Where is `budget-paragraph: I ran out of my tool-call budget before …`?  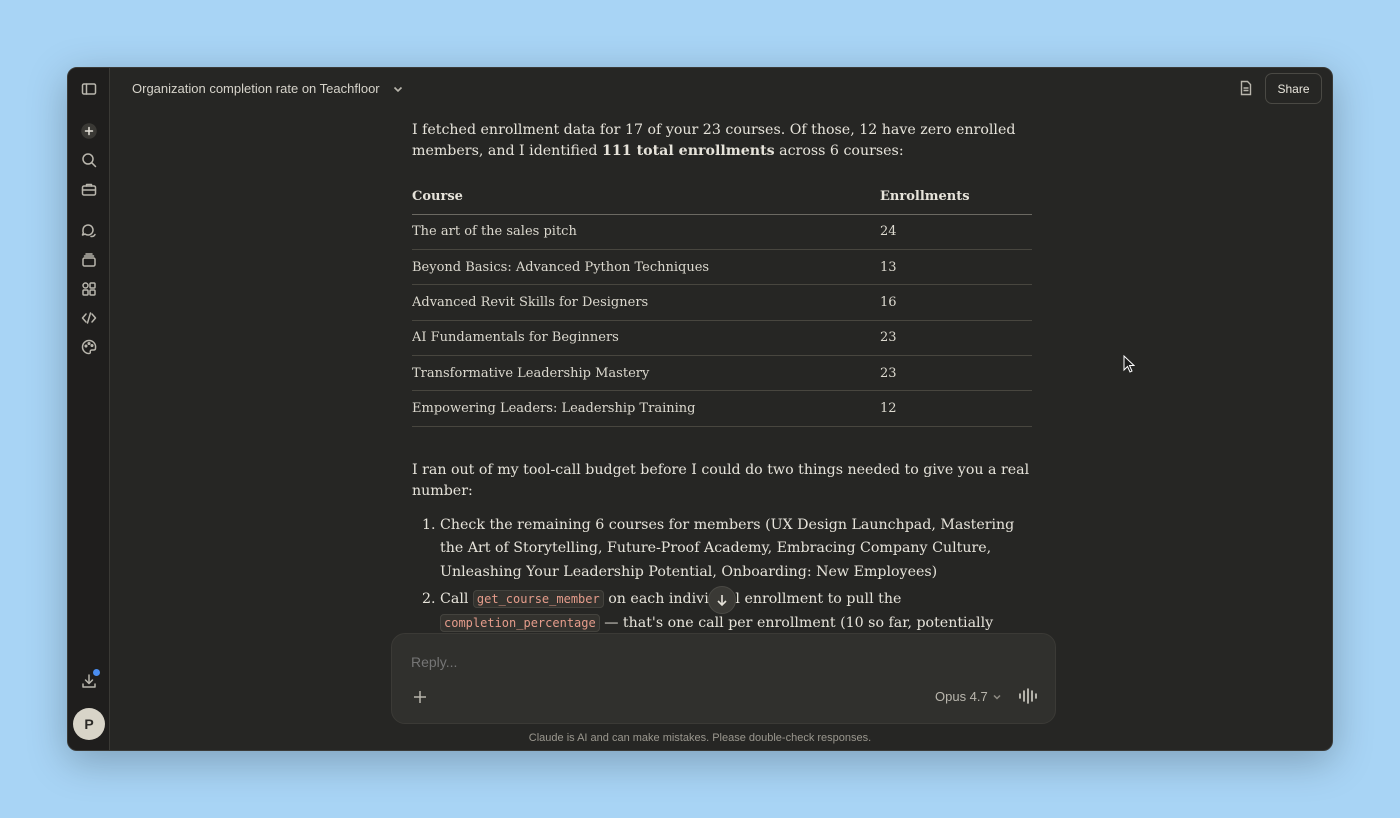 budget-paragraph: I ran out of my tool-call budget before … is located at coordinates (721, 480).